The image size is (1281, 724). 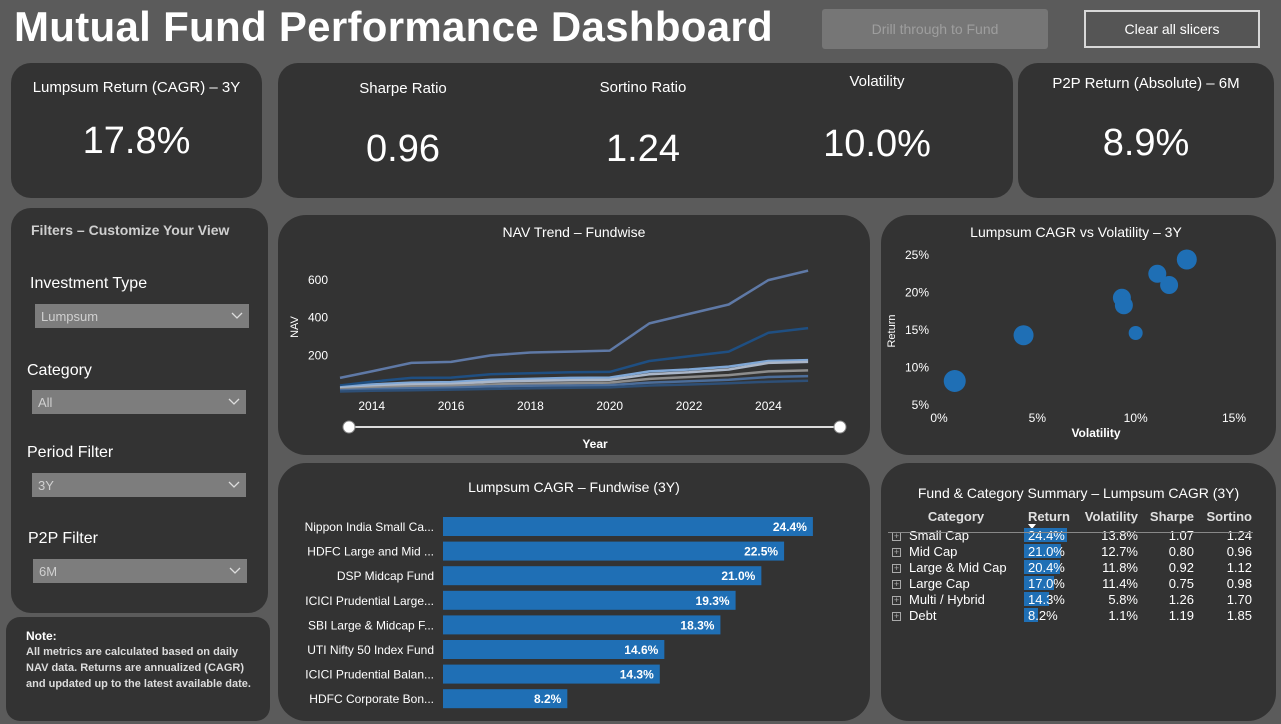 I want to click on row-sharpe: 1.26, so click(x=1181, y=599).